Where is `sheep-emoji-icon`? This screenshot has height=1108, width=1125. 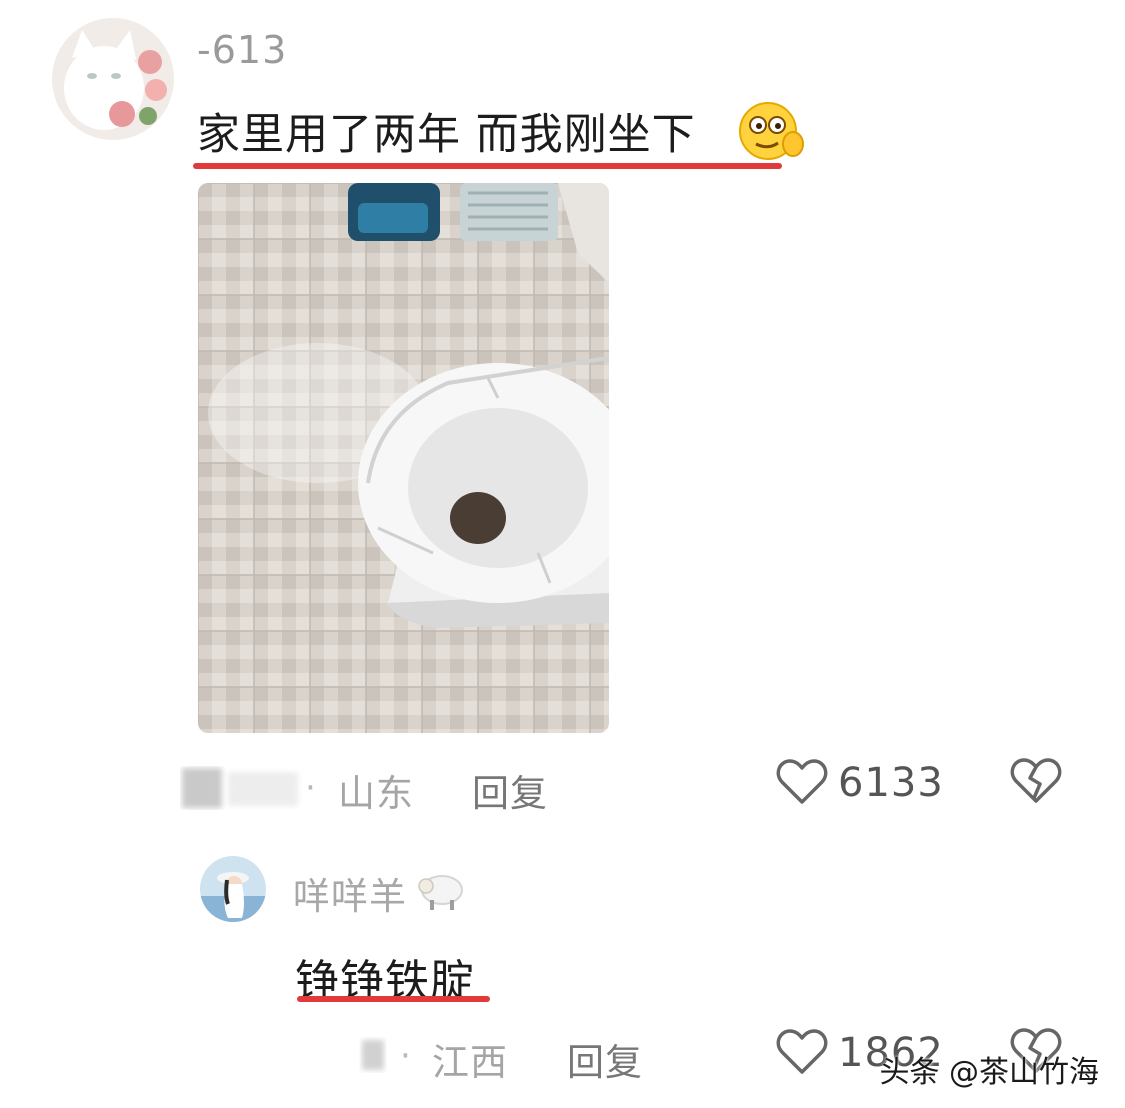 sheep-emoji-icon is located at coordinates (440, 891).